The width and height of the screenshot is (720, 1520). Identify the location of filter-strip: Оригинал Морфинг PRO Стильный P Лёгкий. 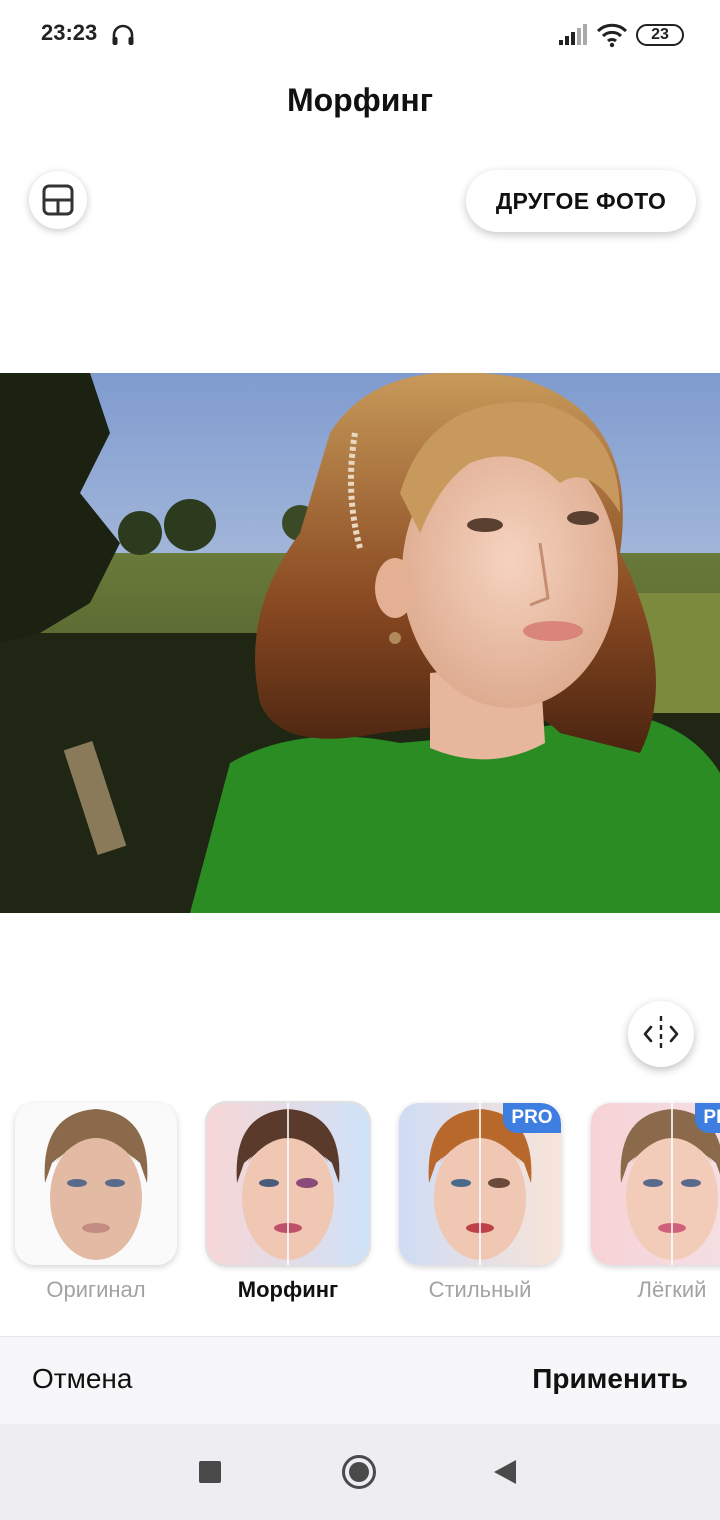
(360, 1205).